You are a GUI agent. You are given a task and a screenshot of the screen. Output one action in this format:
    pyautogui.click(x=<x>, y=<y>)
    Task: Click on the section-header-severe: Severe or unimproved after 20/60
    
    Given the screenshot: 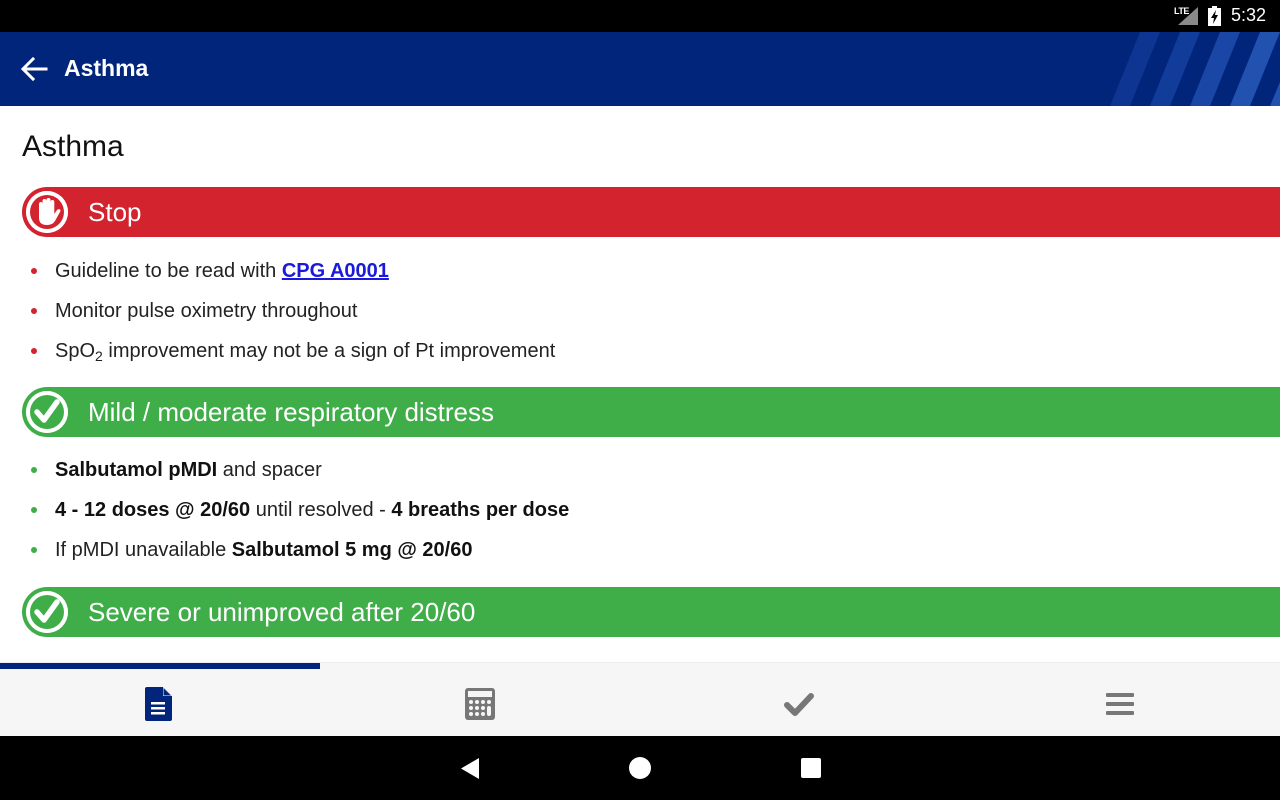 What is the action you would take?
    pyautogui.click(x=651, y=612)
    